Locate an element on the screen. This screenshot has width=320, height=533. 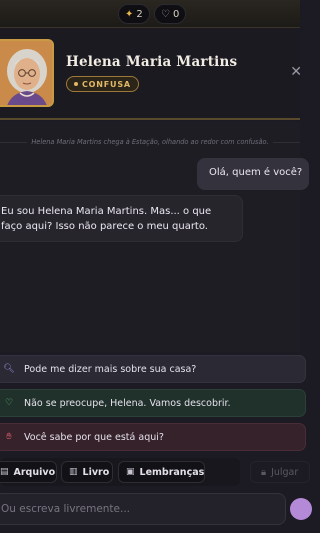
message-input is located at coordinates (142, 509).